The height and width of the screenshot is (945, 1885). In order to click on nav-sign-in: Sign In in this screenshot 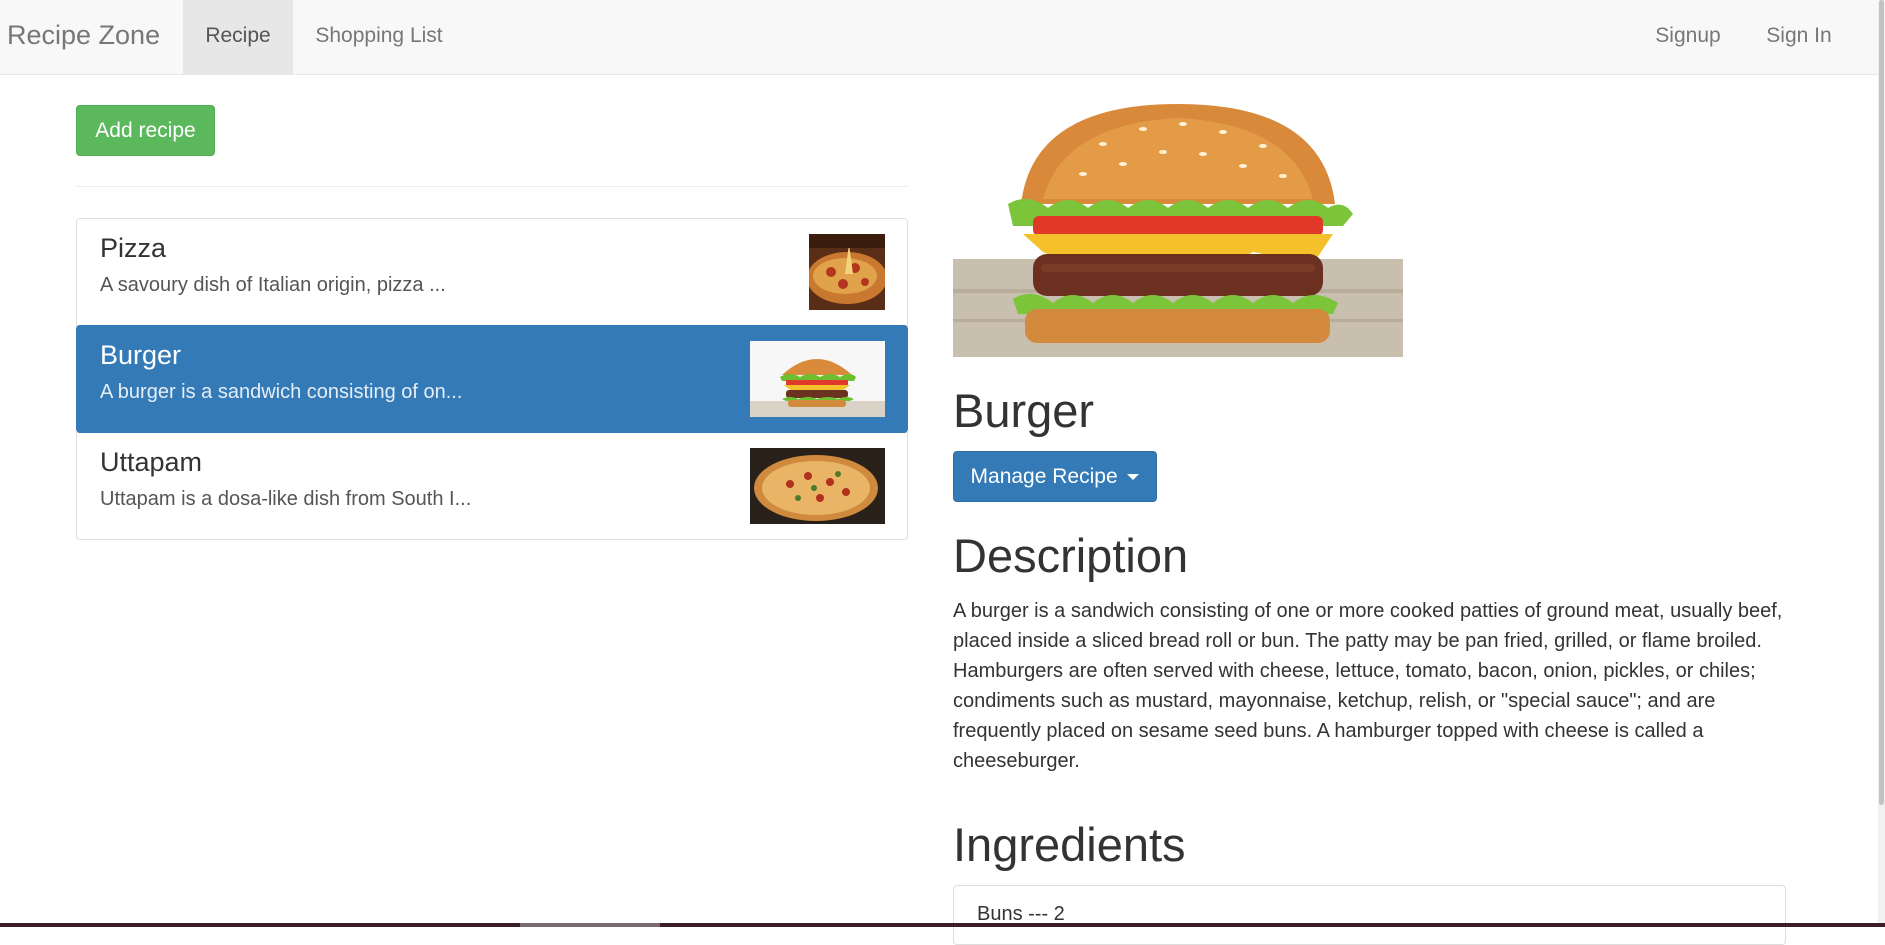, I will do `click(1799, 37)`.